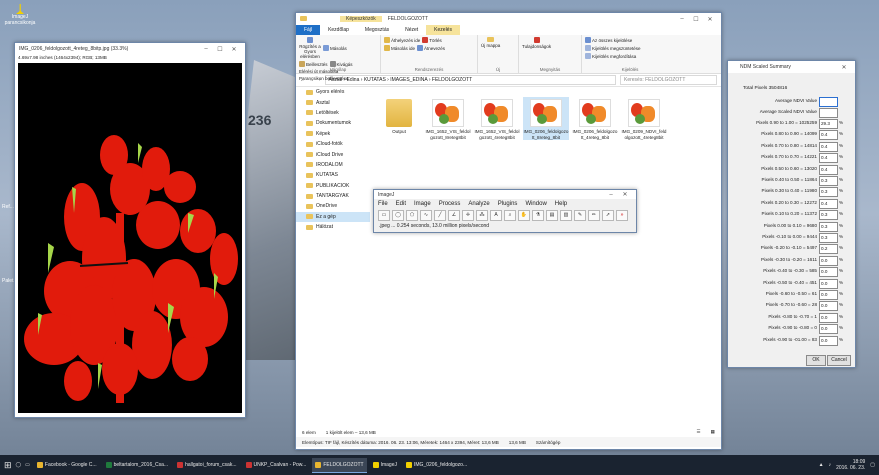  What do you see at coordinates (850, 468) in the screenshot?
I see `clock-date: 2016. 06. 23.` at bounding box center [850, 468].